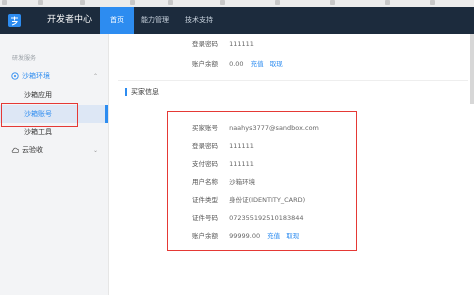 The image size is (474, 295). Describe the element at coordinates (95, 76) in the screenshot. I see `chevron-up-icon: ⌃` at that location.